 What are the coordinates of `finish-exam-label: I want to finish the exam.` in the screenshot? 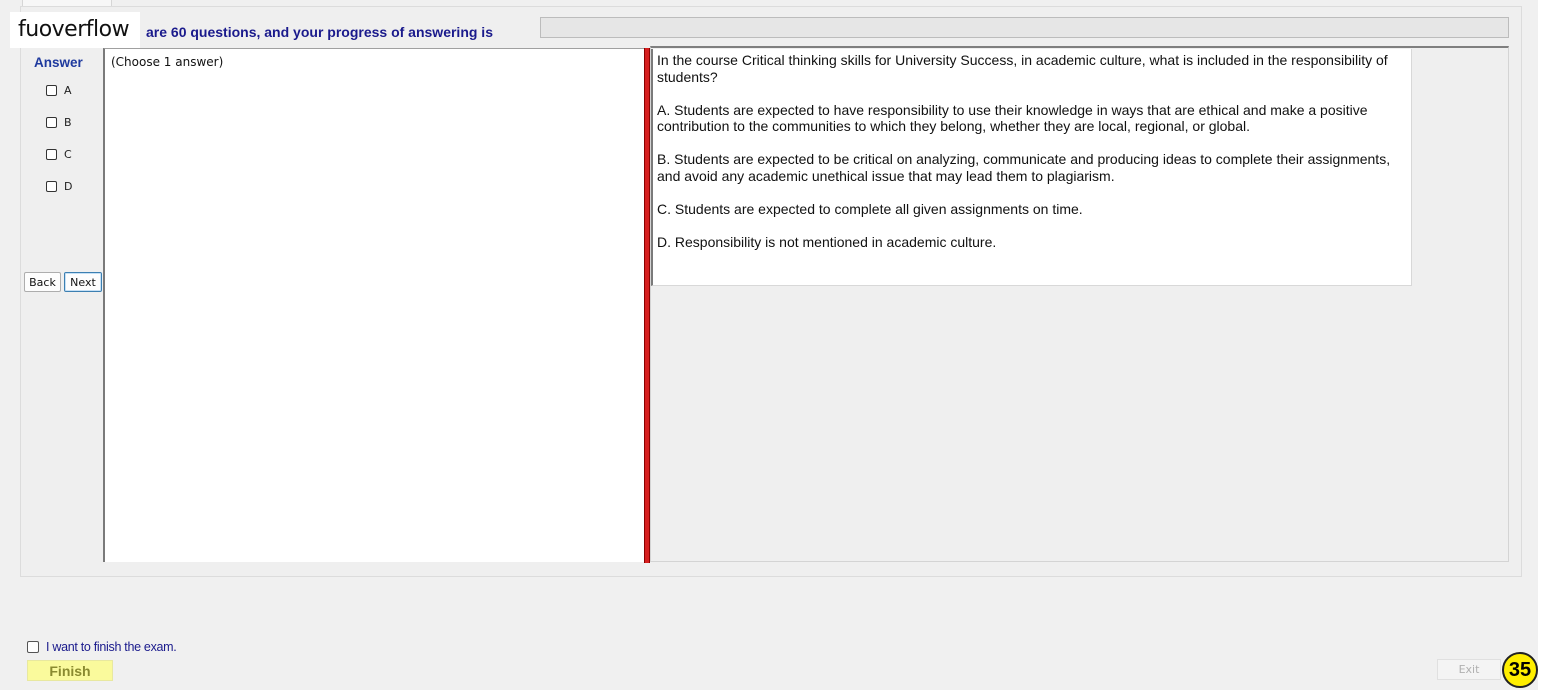 It's located at (111, 647).